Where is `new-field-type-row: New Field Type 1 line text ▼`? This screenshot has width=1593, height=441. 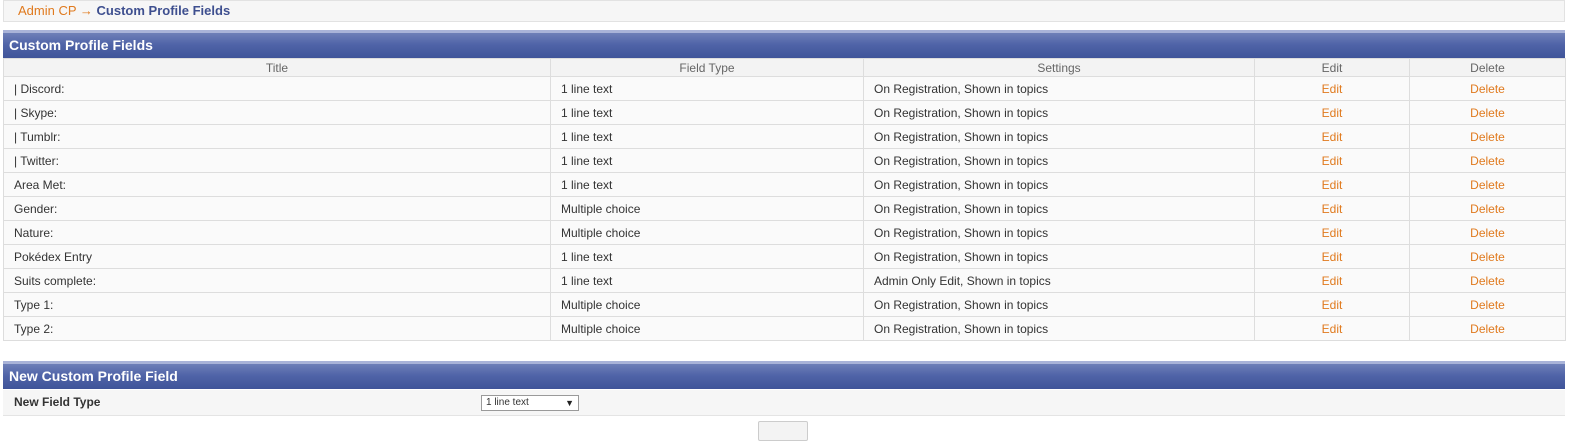
new-field-type-row: New Field Type 1 line text ▼ is located at coordinates (784, 403).